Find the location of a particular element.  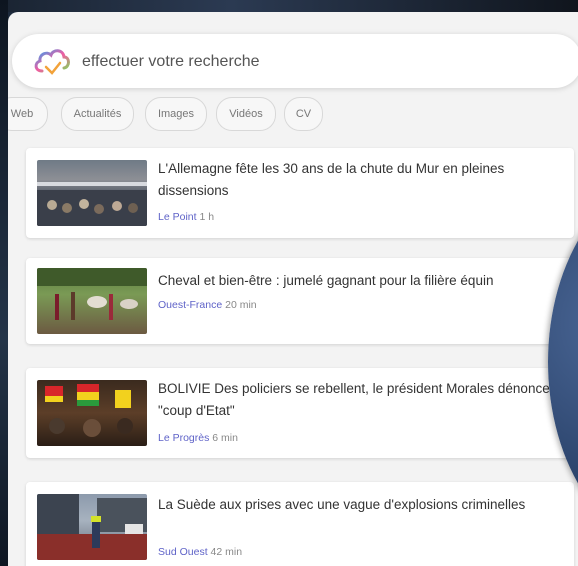

article-time: 1 h is located at coordinates (207, 217).